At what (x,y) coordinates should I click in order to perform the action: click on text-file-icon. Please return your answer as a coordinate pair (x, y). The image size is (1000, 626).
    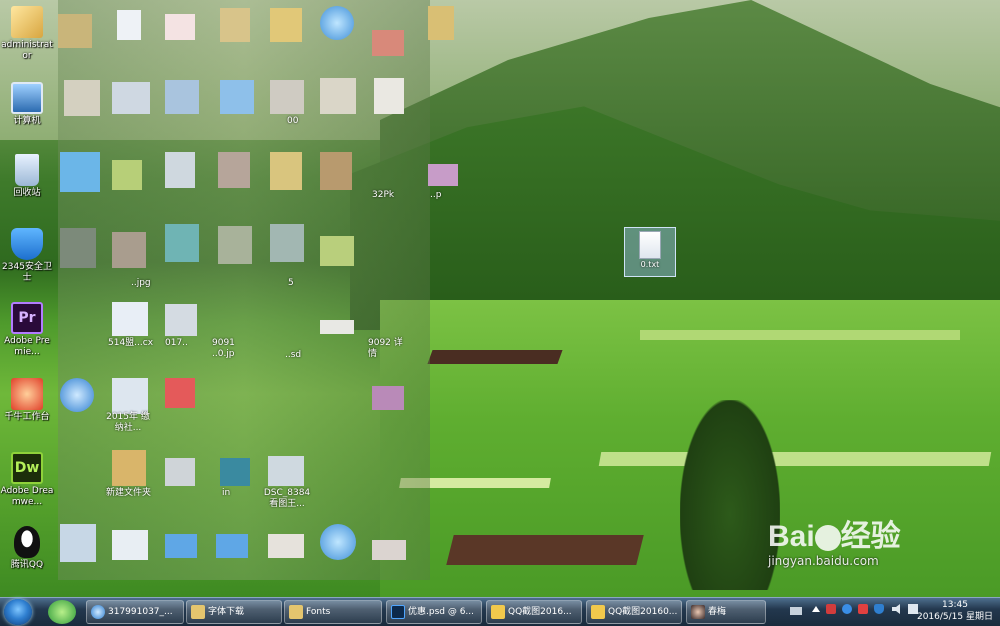
    Looking at the image, I should click on (650, 245).